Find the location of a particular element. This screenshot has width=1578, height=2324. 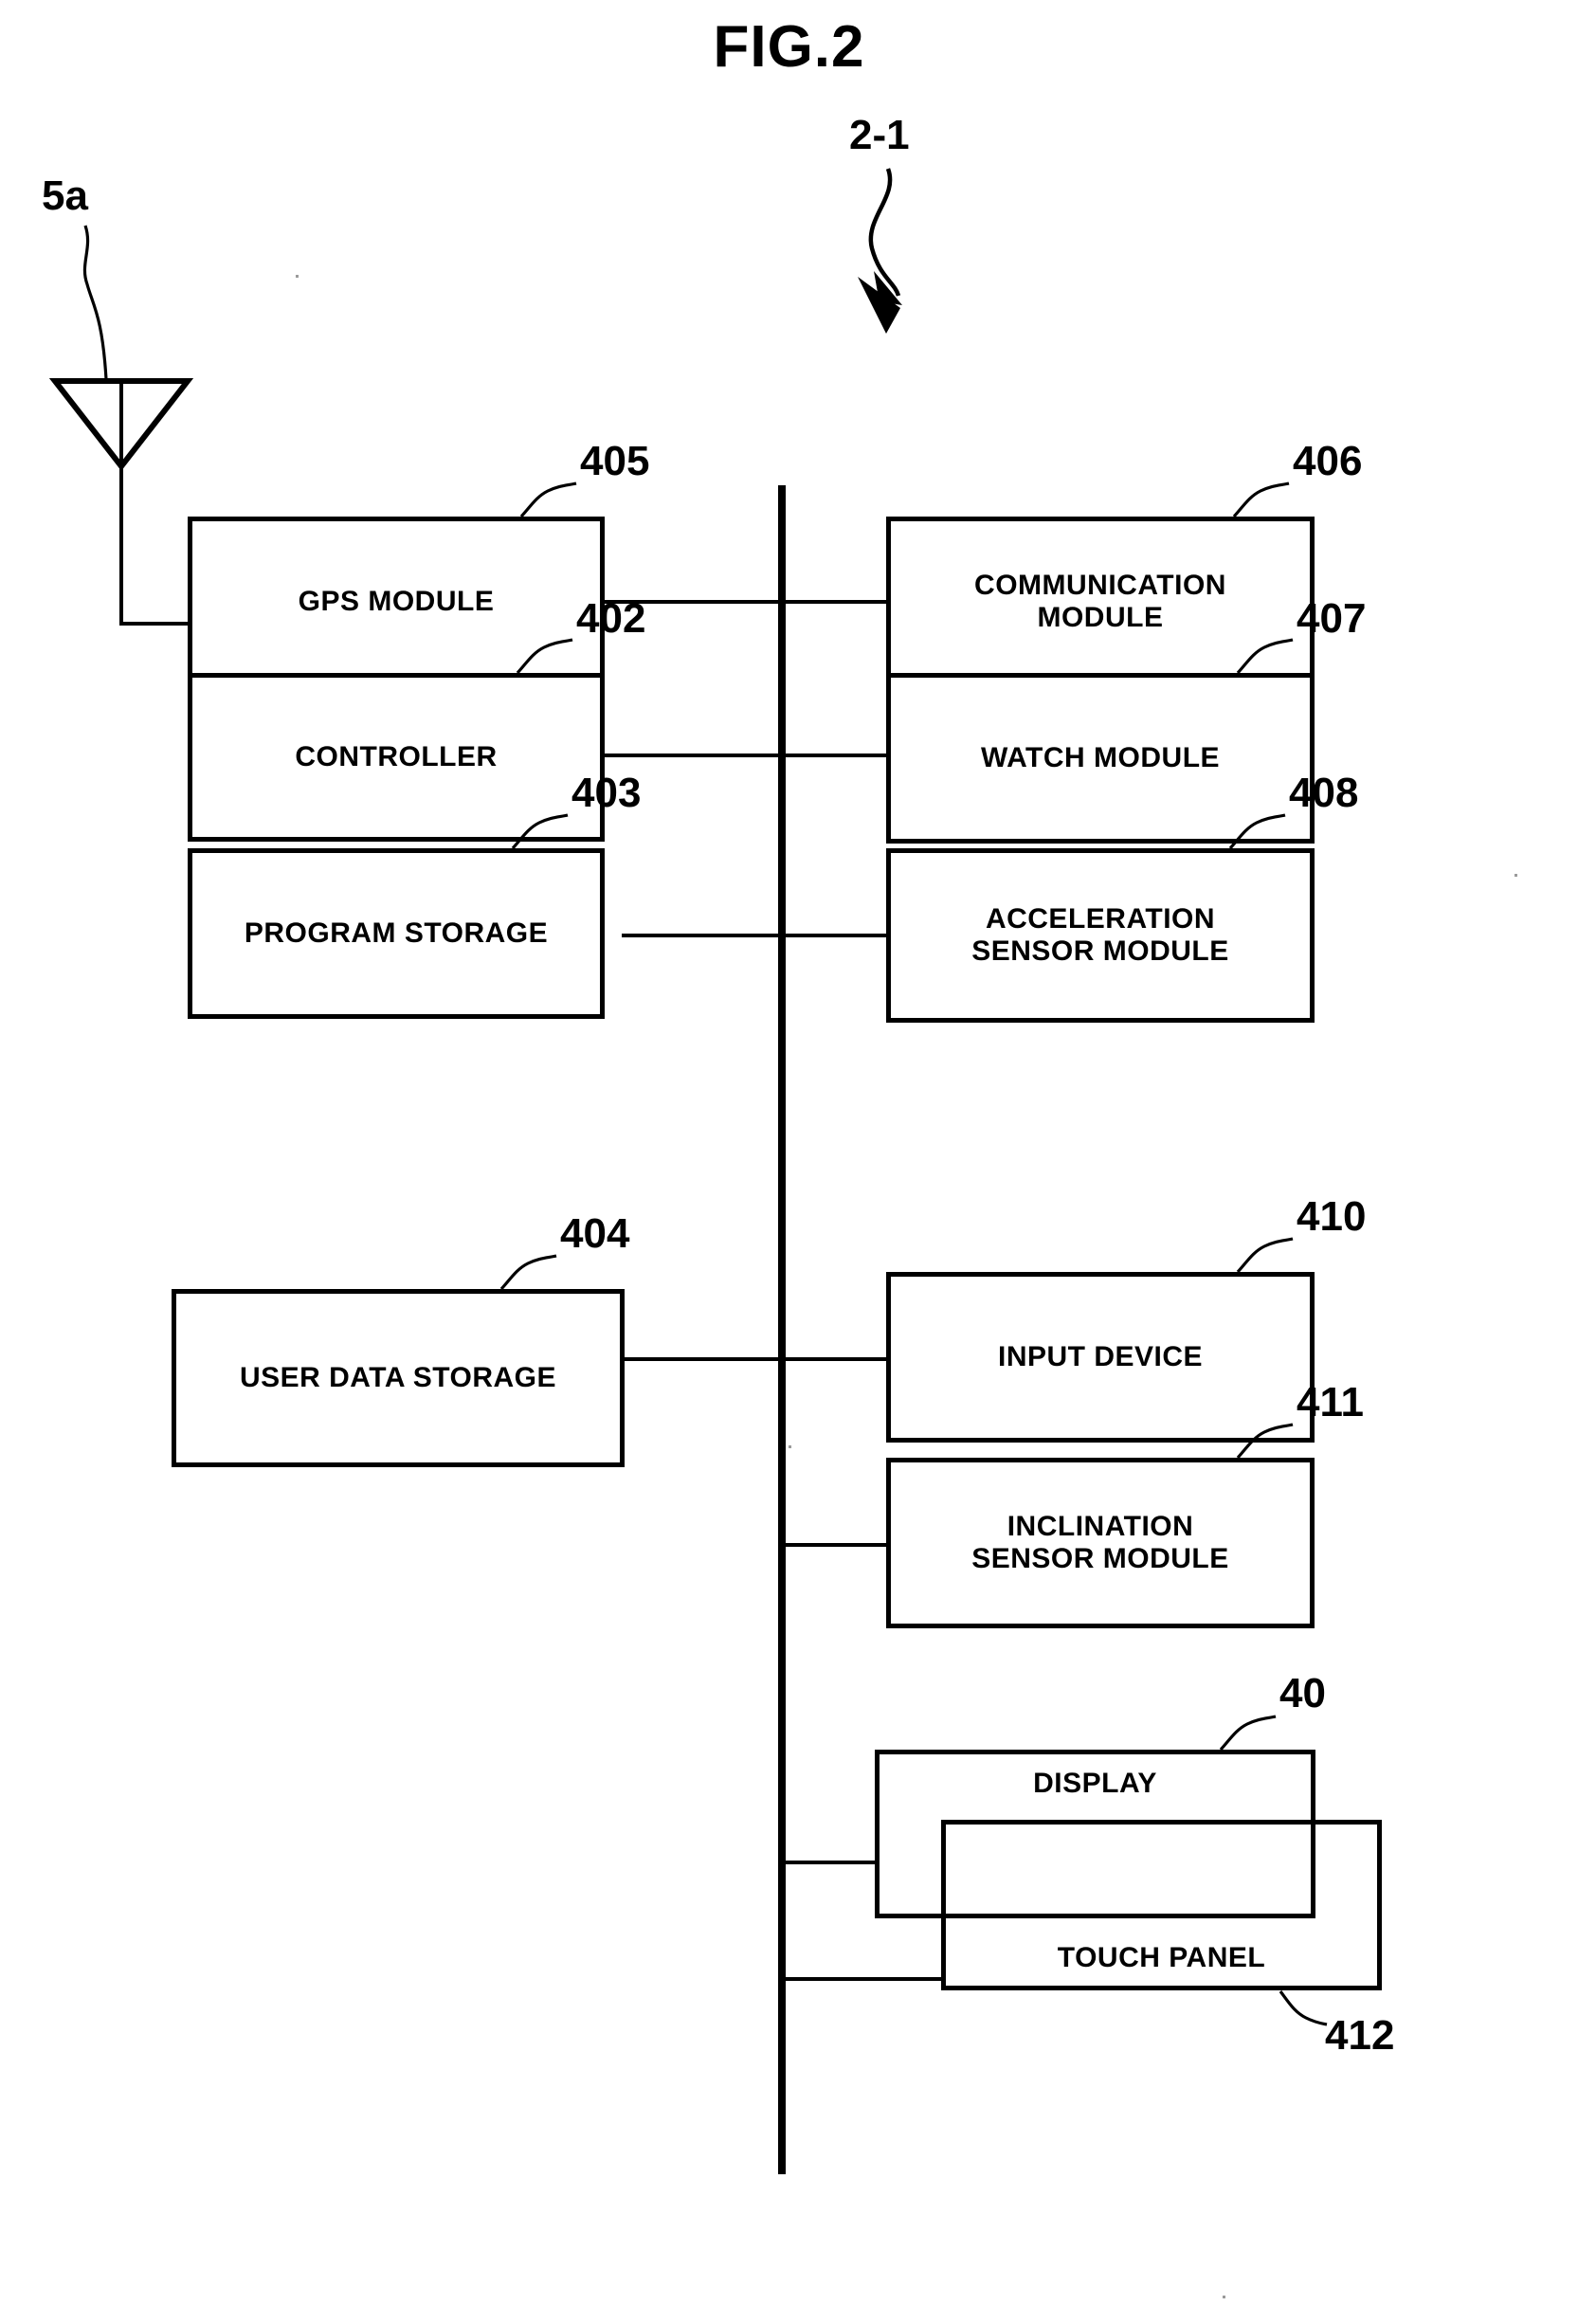

reference-number-412: 412 is located at coordinates (1360, 2035).